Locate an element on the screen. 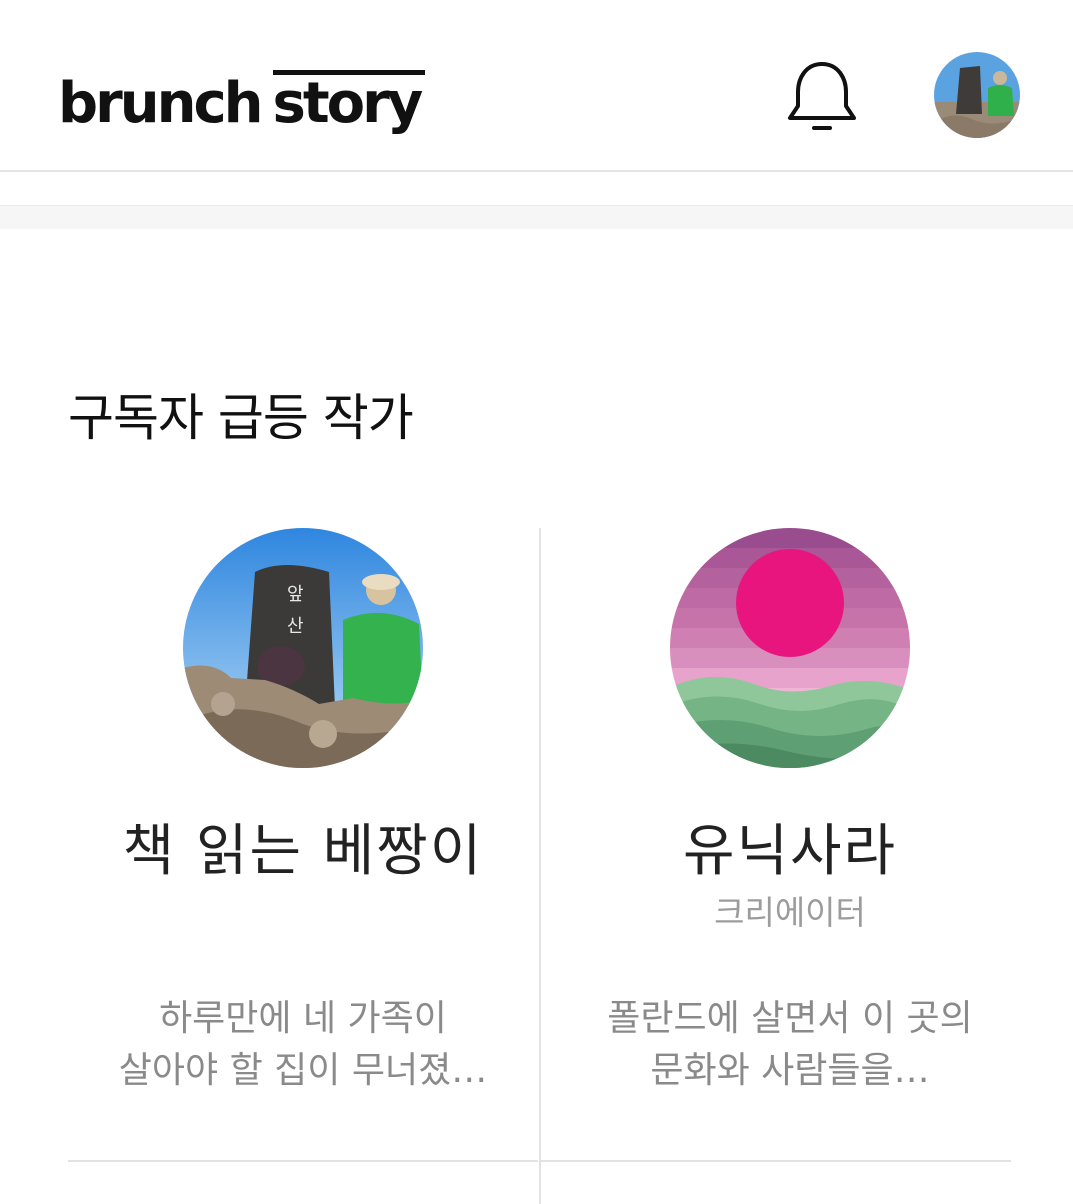 The height and width of the screenshot is (1204, 1073). logo-story-text: story is located at coordinates (348, 103).